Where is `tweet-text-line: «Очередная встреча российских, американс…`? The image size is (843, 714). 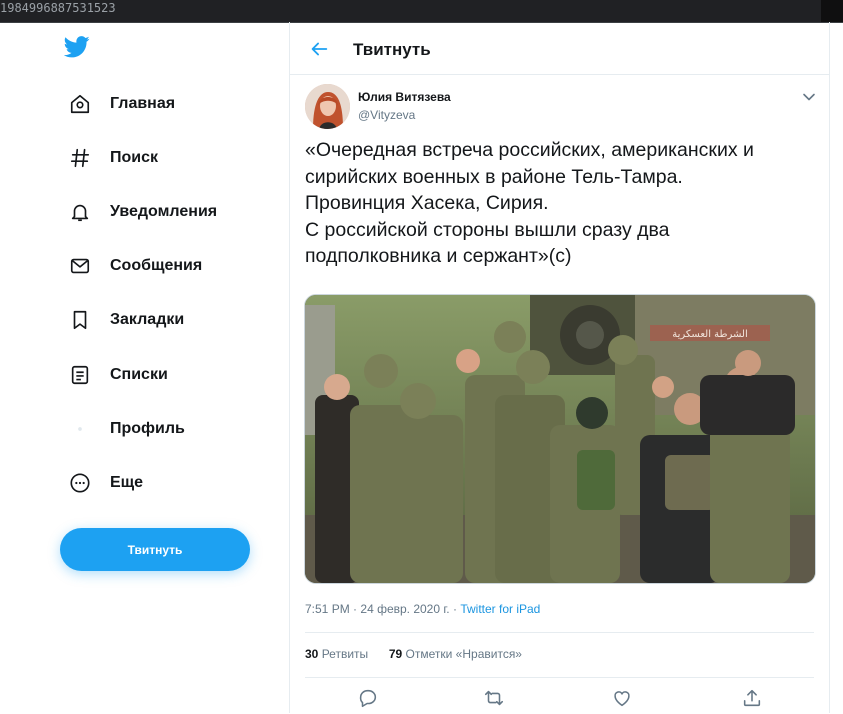
tweet-text-line: «Очередная встреча российских, американс… is located at coordinates (529, 150).